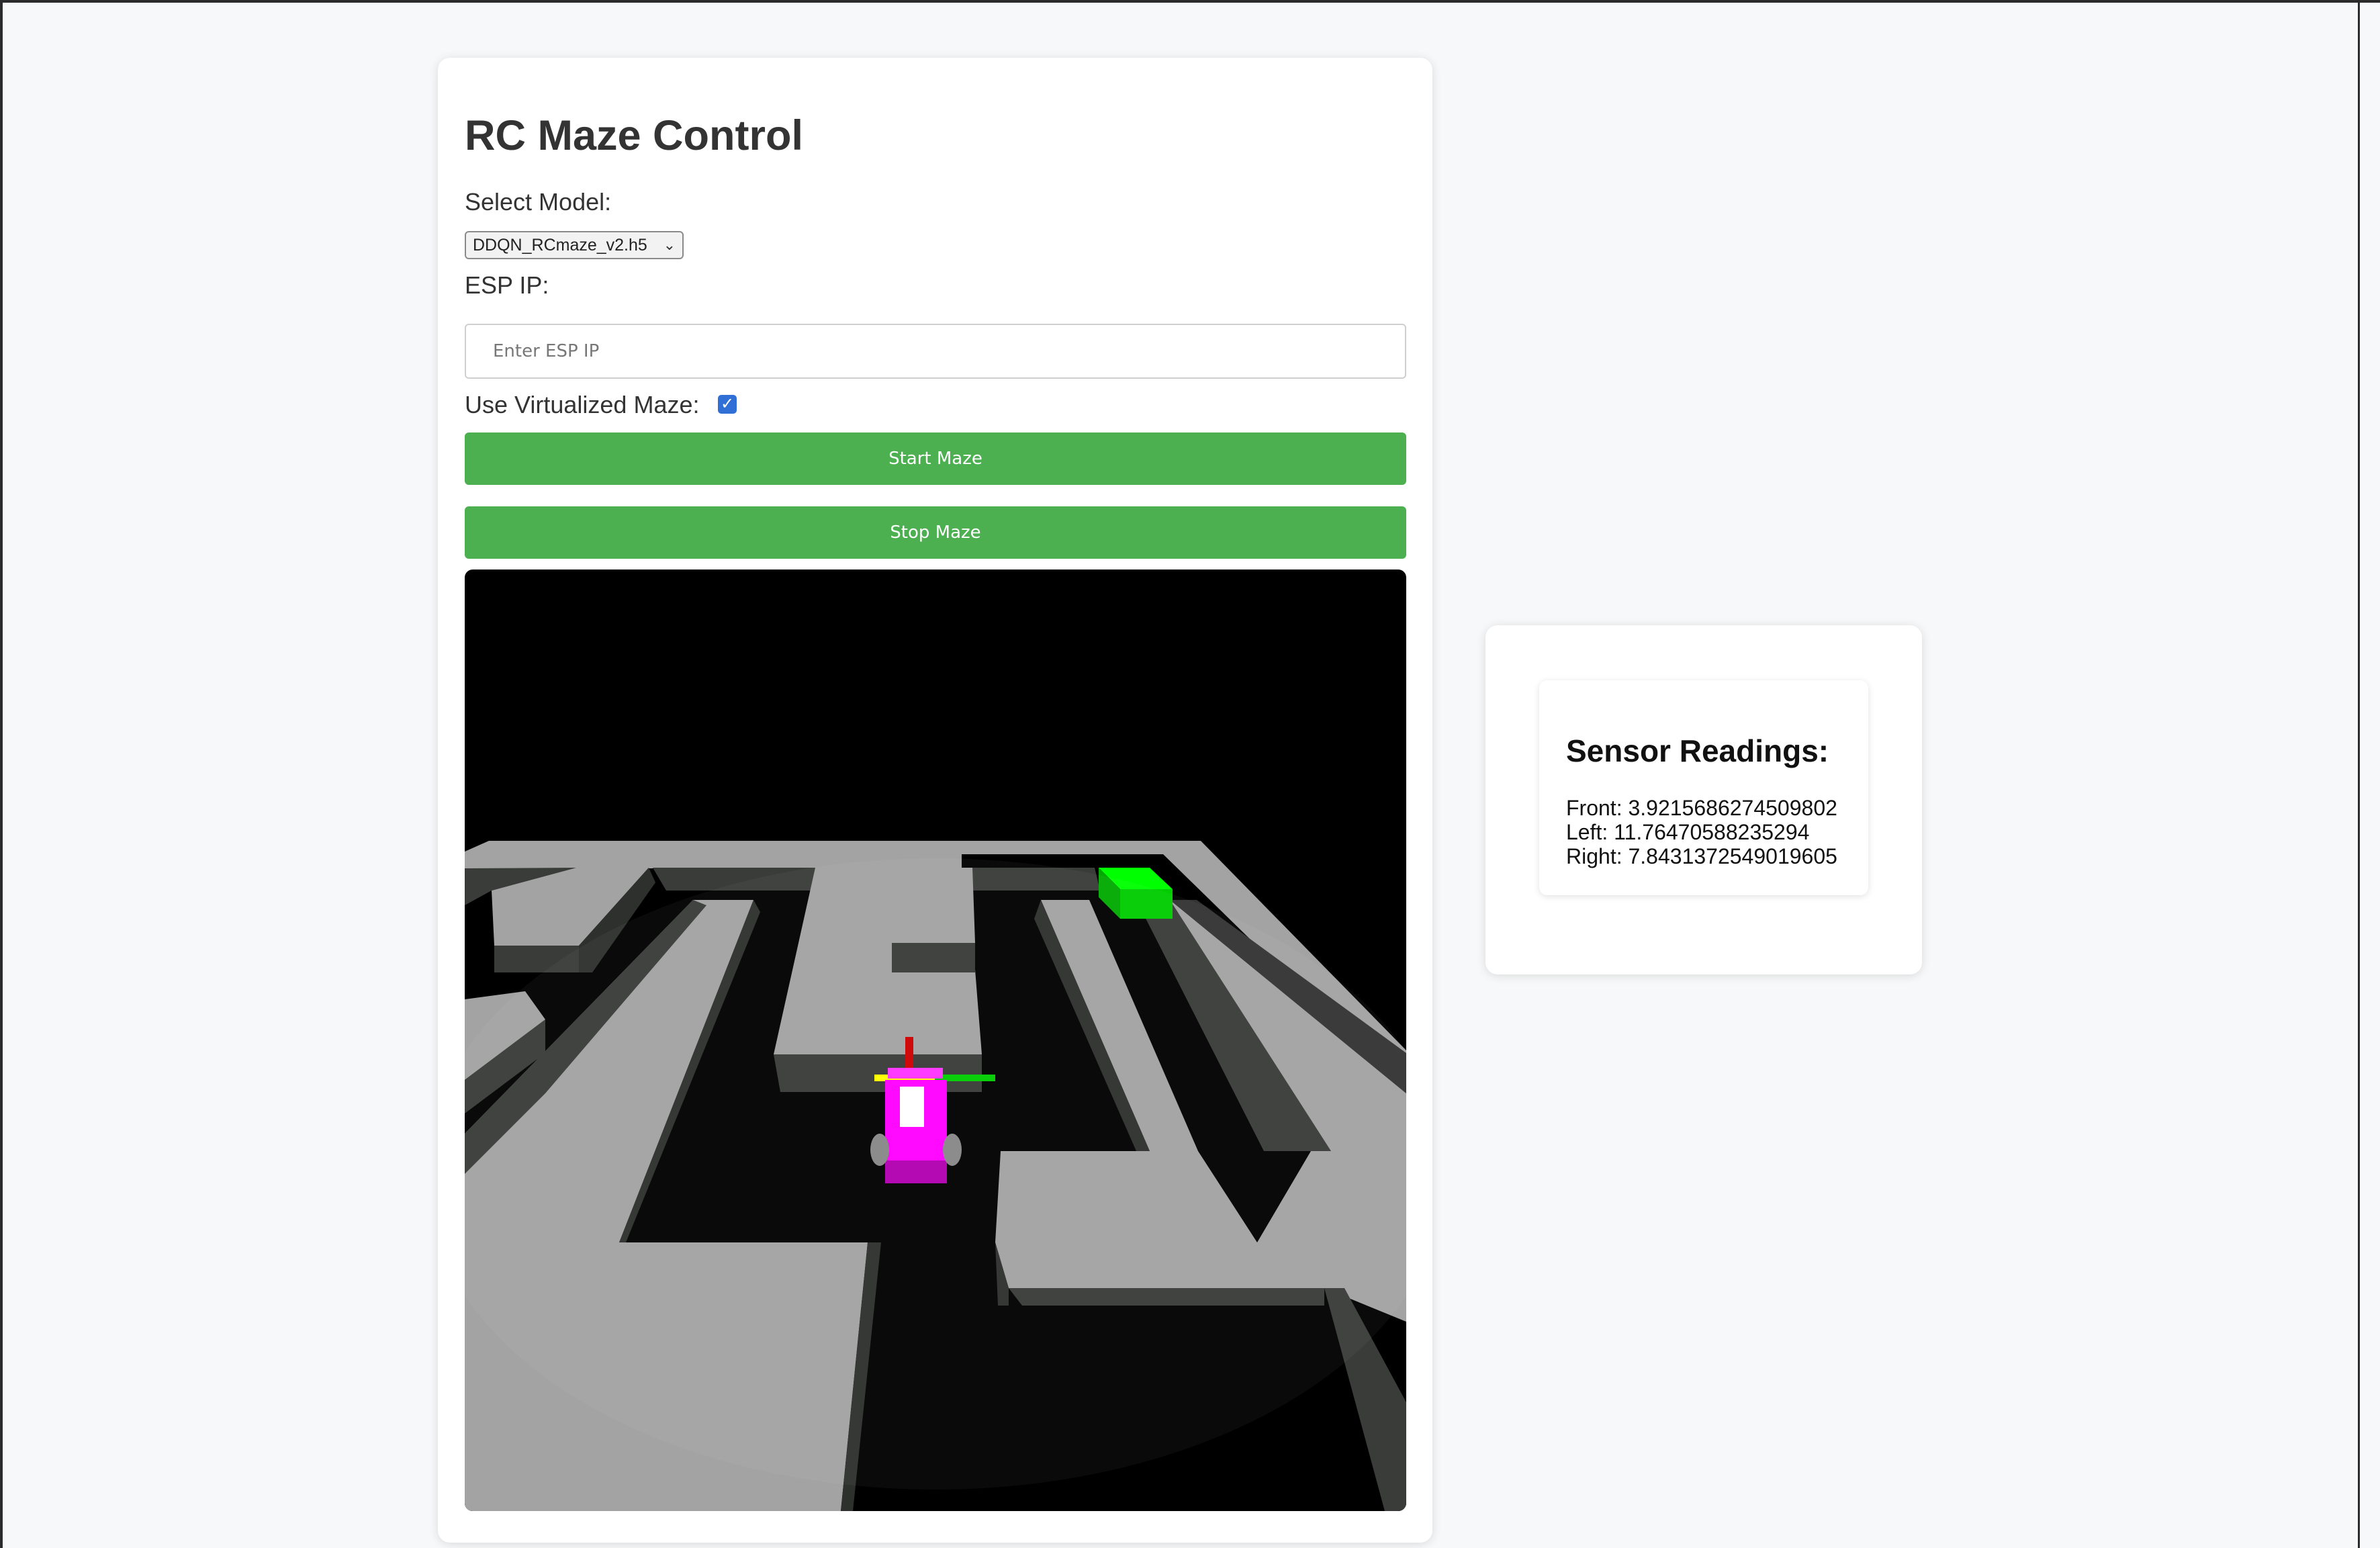 The image size is (2380, 1548). I want to click on left-sensor-reading: Left: 11.76470588235294, so click(1688, 832).